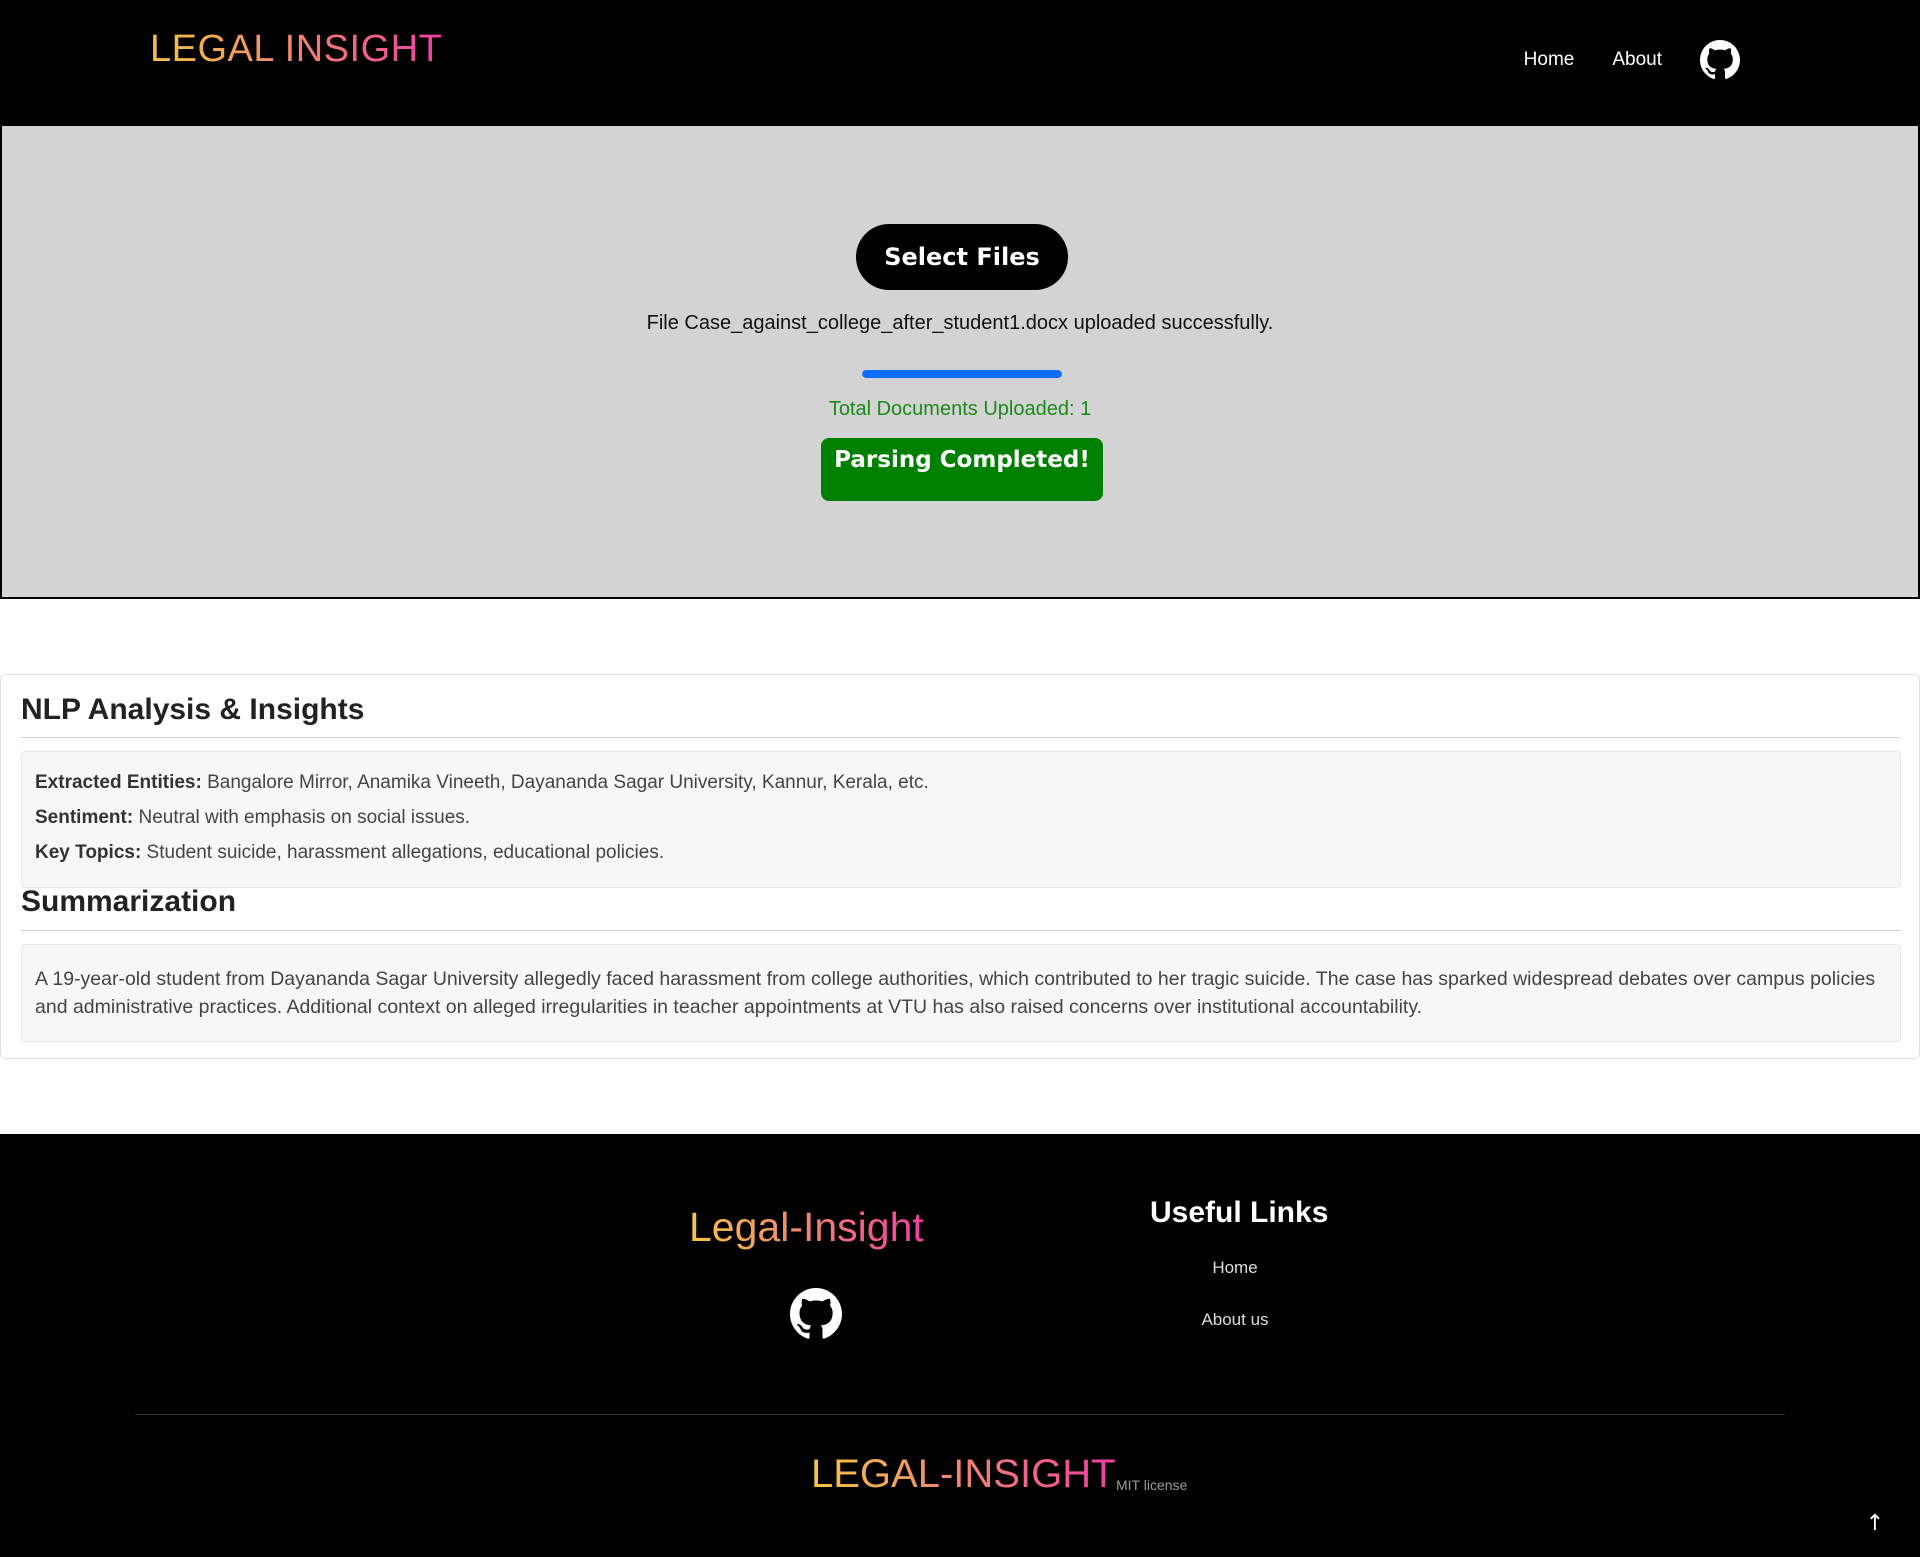  I want to click on summarization-divider, so click(961, 930).